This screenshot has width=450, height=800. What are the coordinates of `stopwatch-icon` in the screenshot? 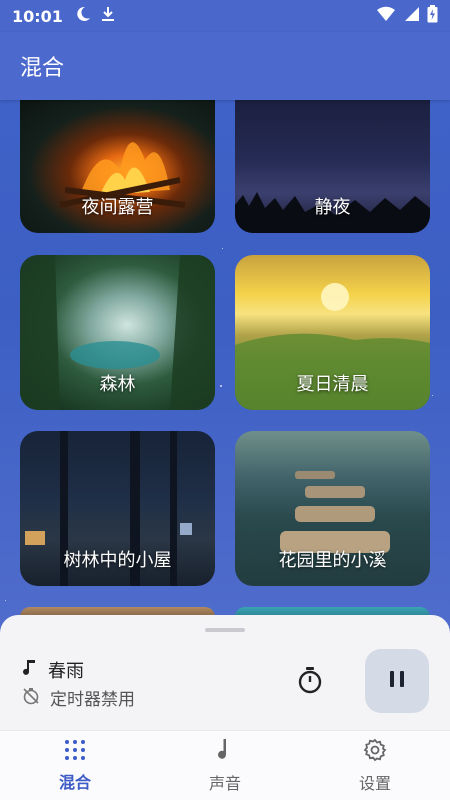 It's located at (310, 682).